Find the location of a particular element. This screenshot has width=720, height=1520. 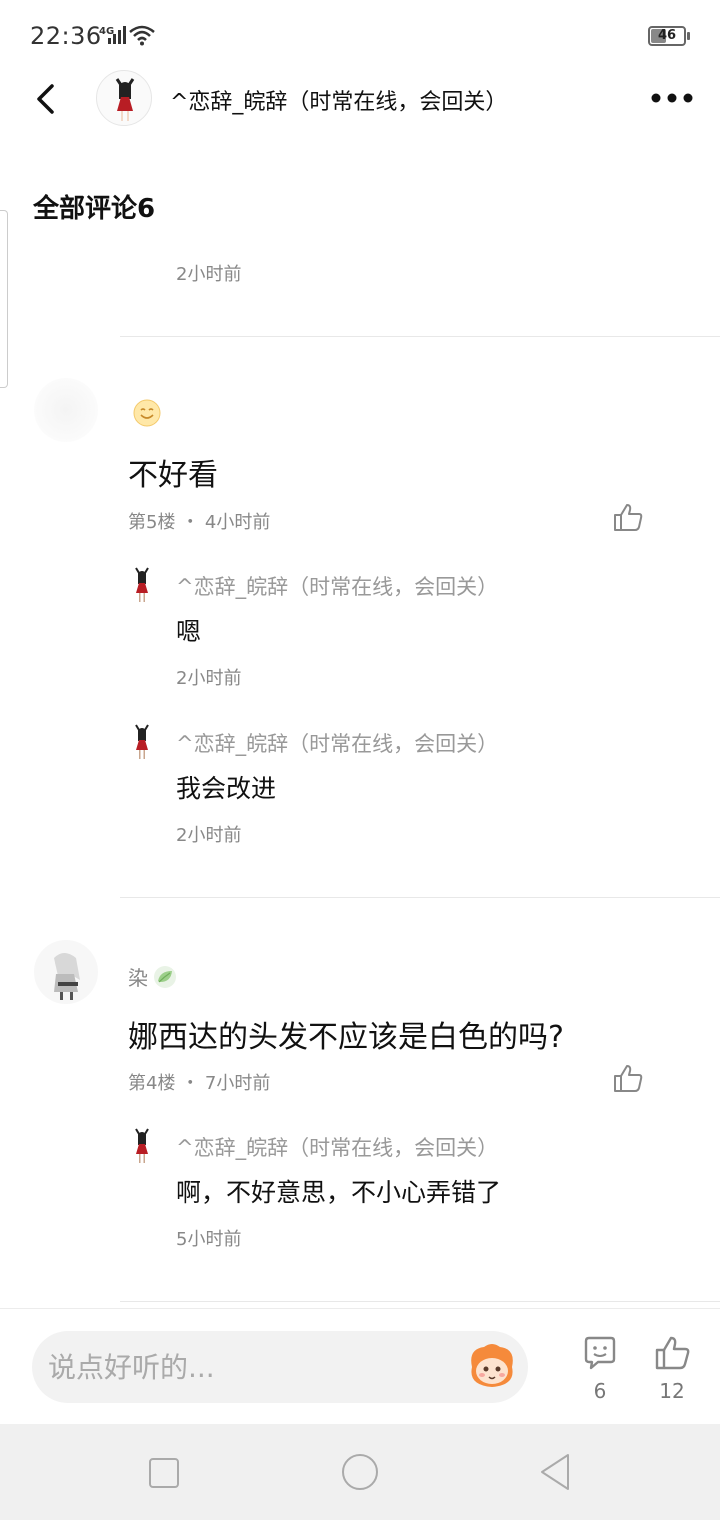

leaf-badge-icon is located at coordinates (165, 976).